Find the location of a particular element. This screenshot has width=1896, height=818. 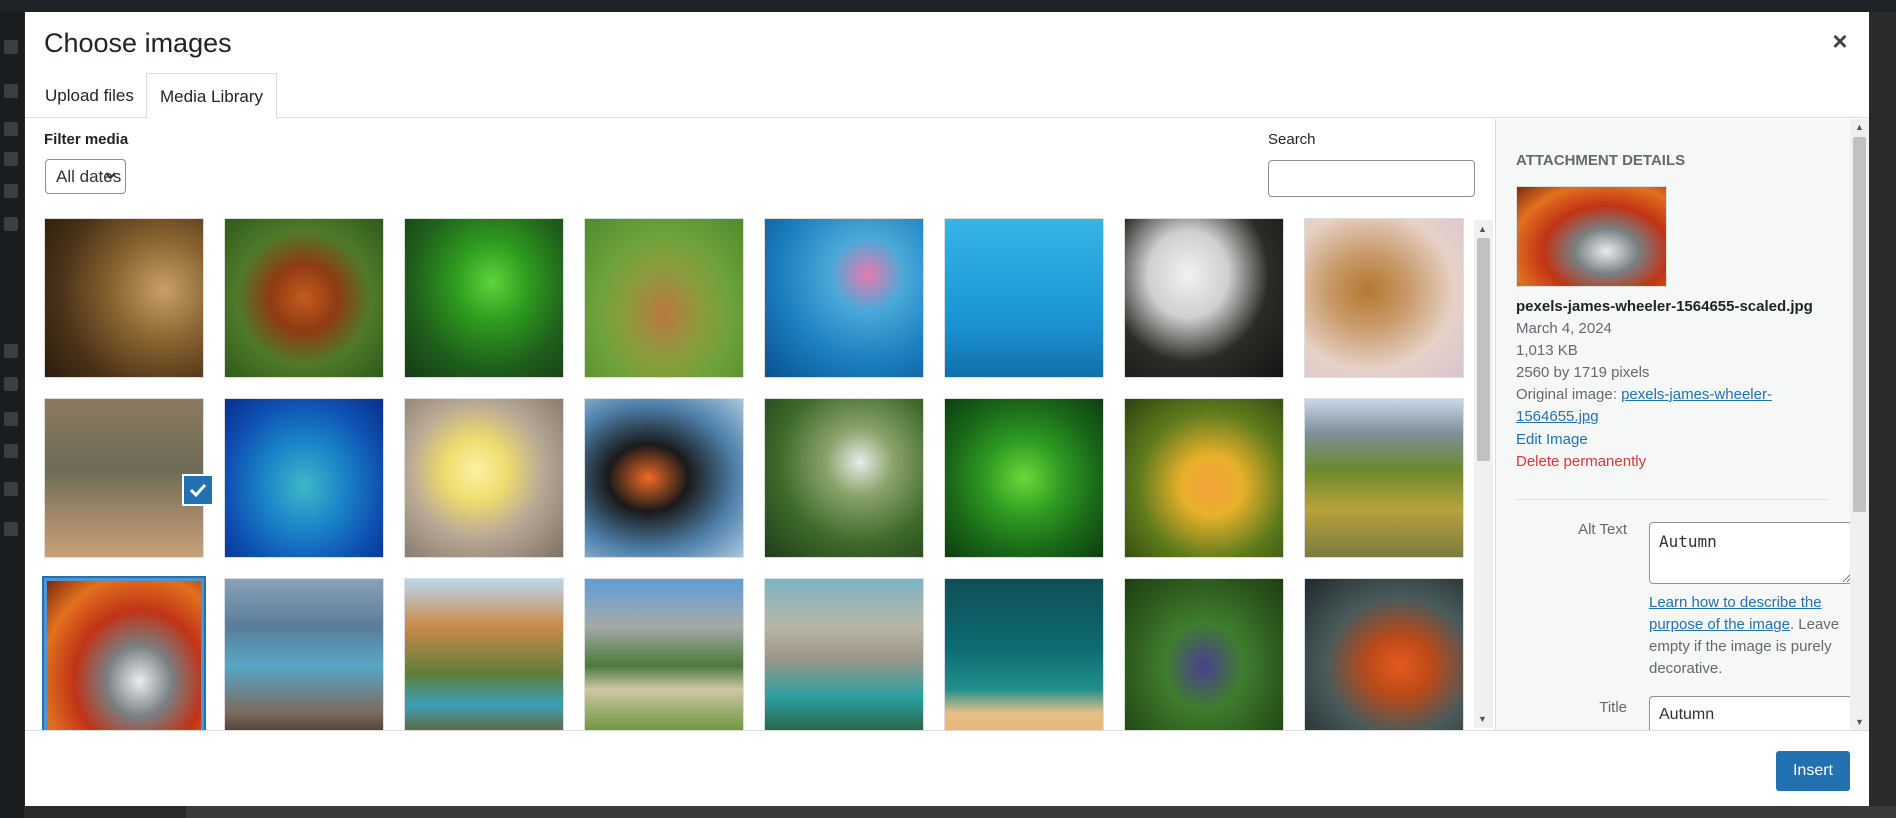

forest-waterfall-image is located at coordinates (844, 478).